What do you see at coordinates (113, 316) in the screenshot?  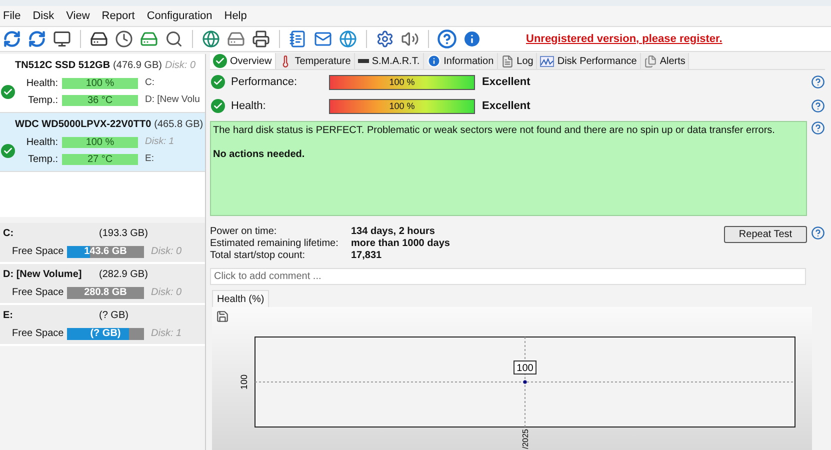 I see `volume-size: (? GB)` at bounding box center [113, 316].